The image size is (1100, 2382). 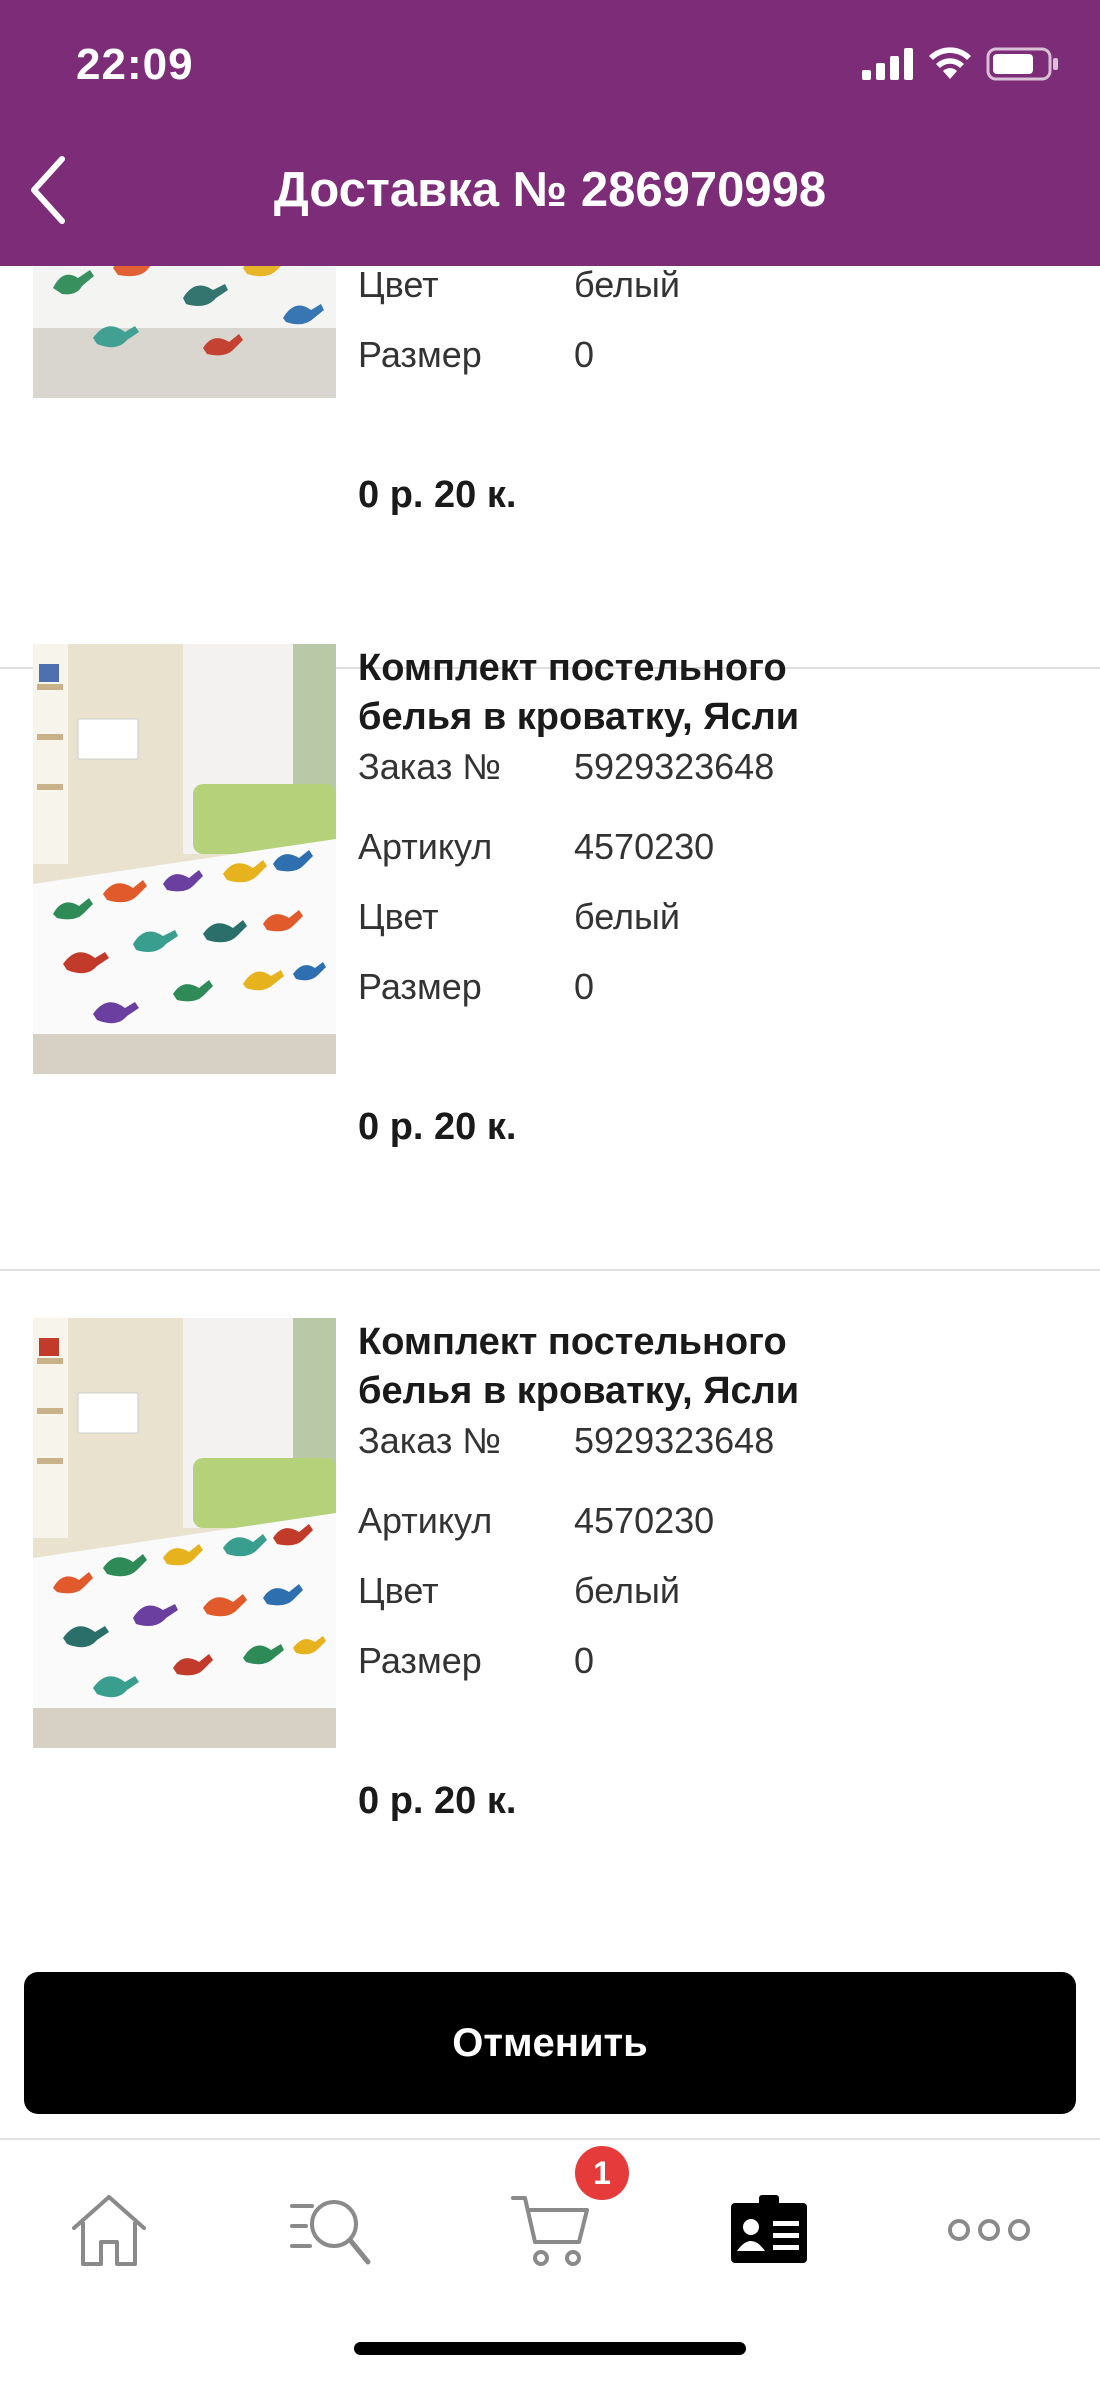 I want to click on cart-icon, so click(x=550, y=2231).